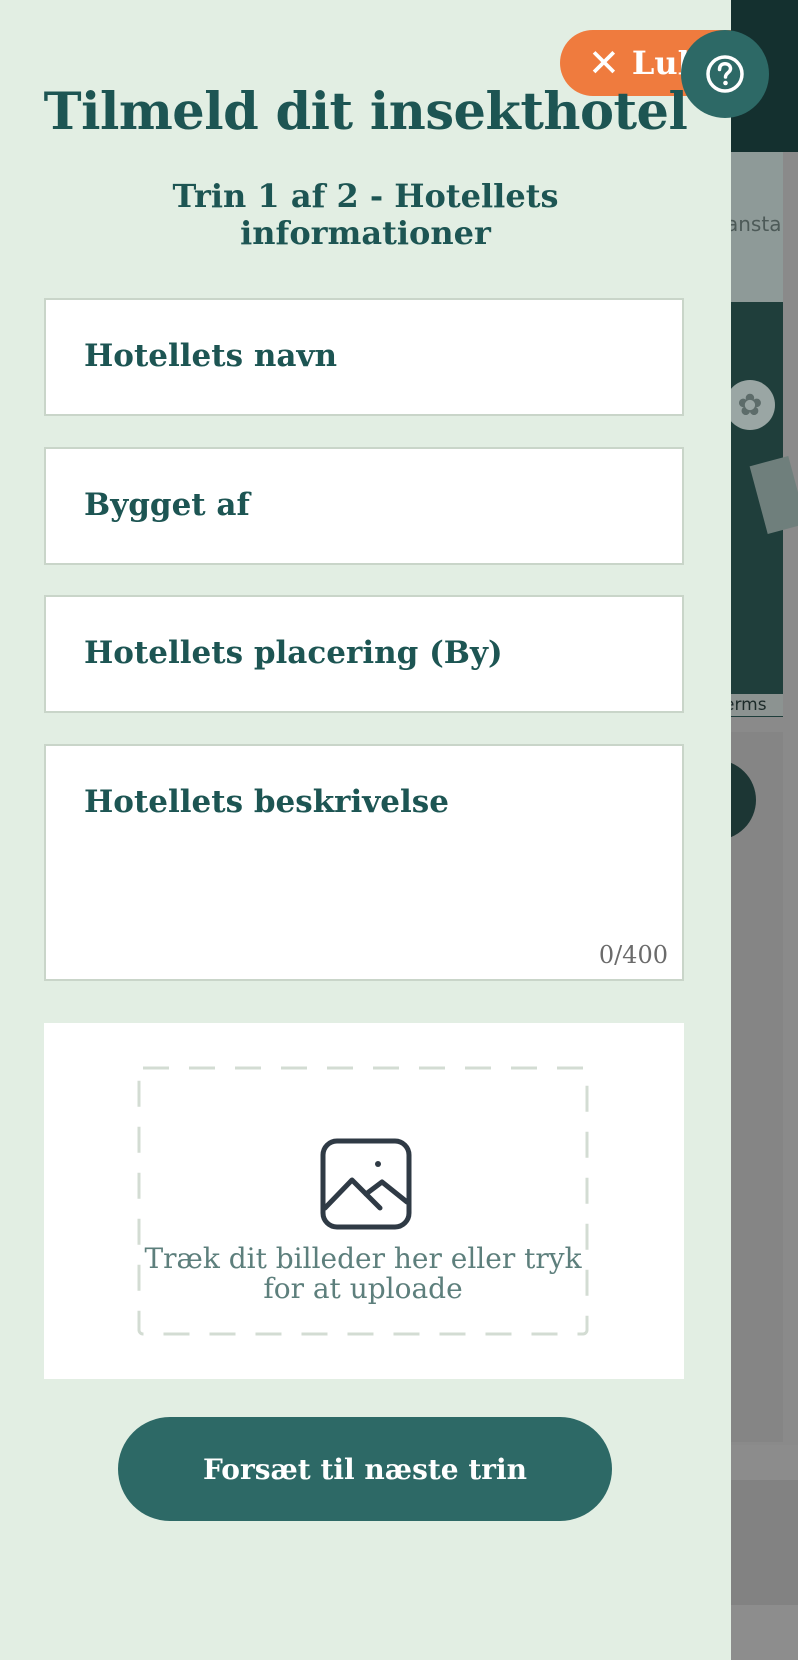 Image resolution: width=798 pixels, height=1660 pixels. Describe the element at coordinates (750, 405) in the screenshot. I see `clover-icon: ✿` at that location.